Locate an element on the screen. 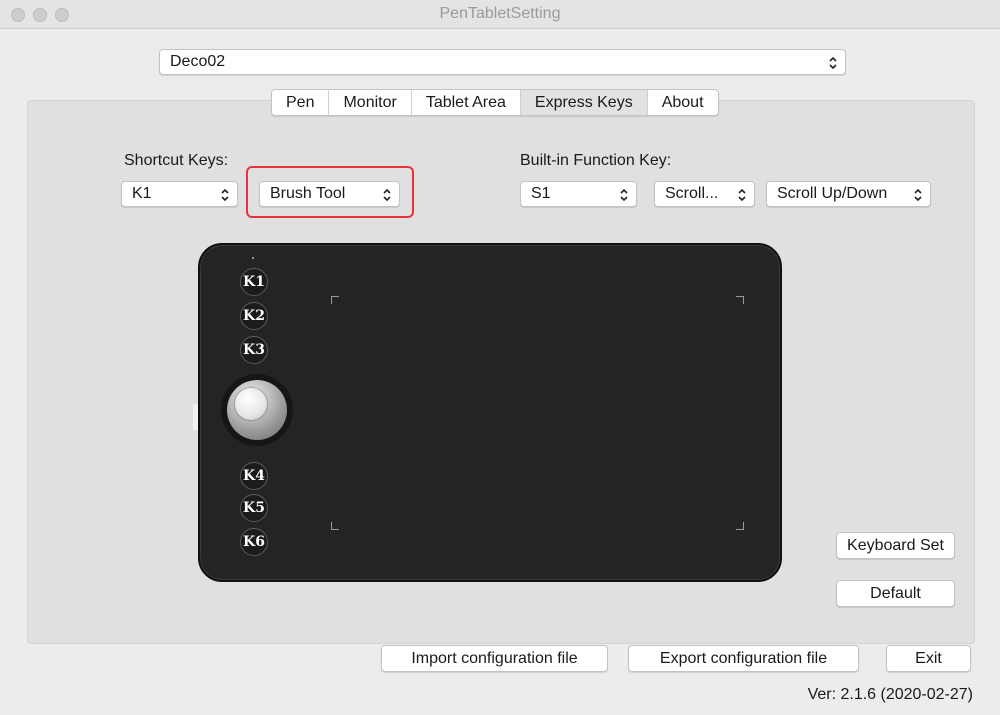  tab-pen: Pen is located at coordinates (301, 102).